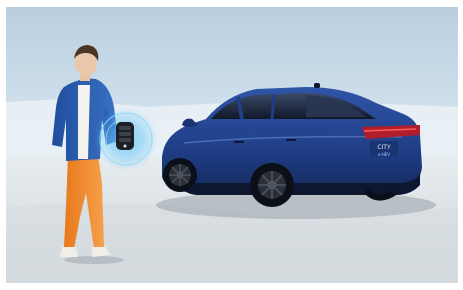 The width and height of the screenshot is (463, 290). I want to click on rear-wheel, so click(272, 185).